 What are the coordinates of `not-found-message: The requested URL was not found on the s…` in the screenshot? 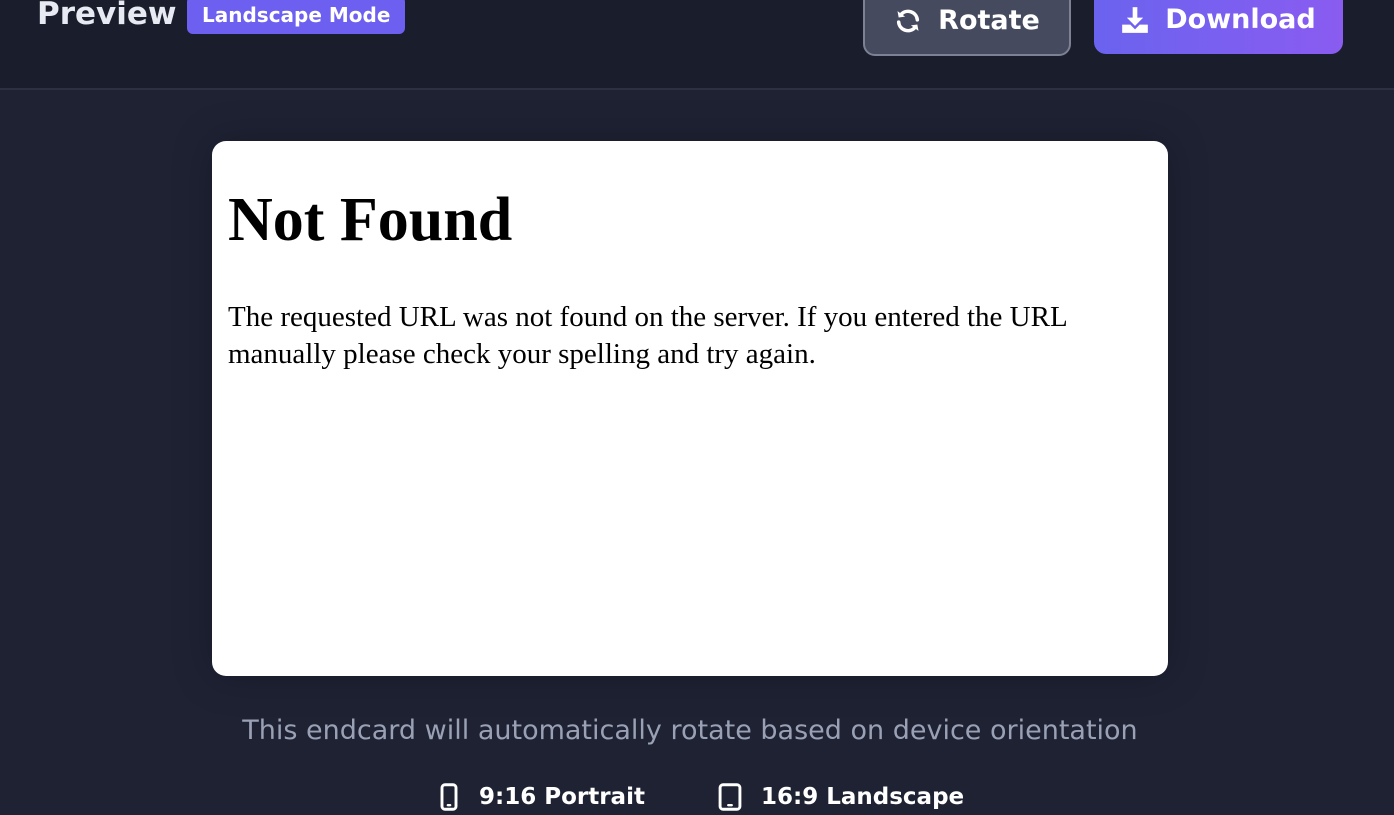 It's located at (647, 335).